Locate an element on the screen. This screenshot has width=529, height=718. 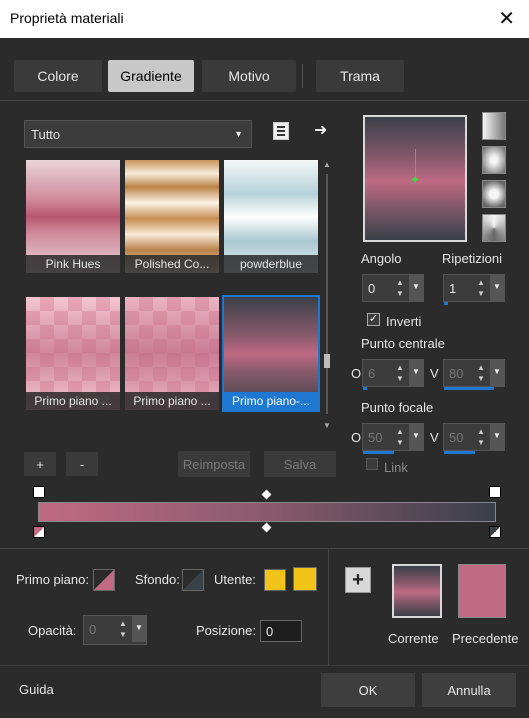
gradient-powderblue: powderblue is located at coordinates (271, 216).